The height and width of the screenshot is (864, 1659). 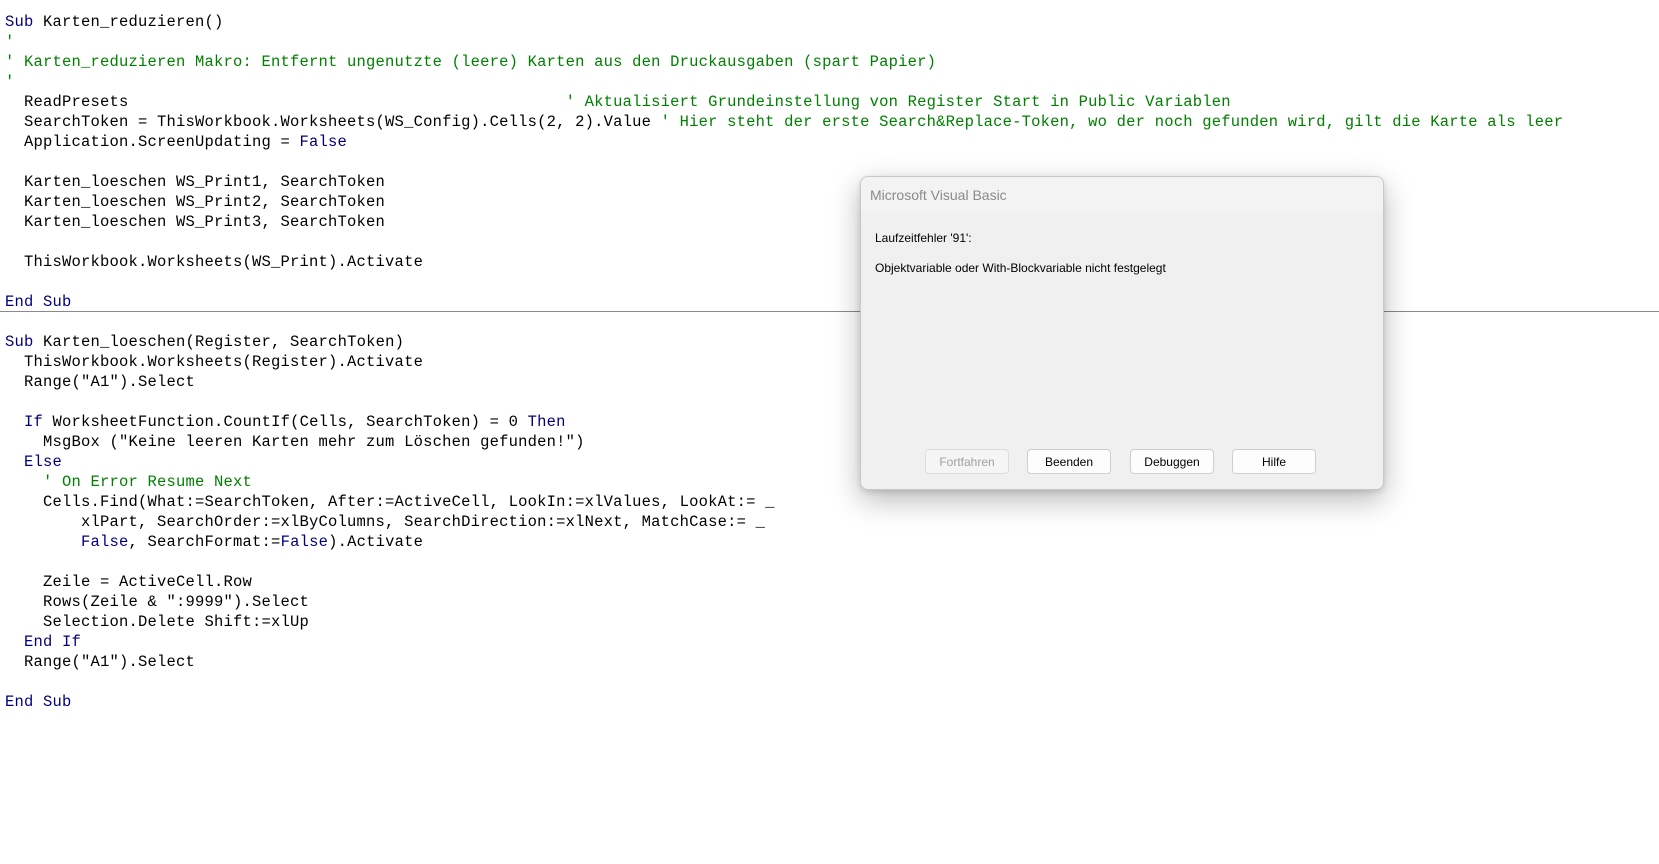 I want to click on code-comment: ' On Error Resume Next, so click(x=148, y=482).